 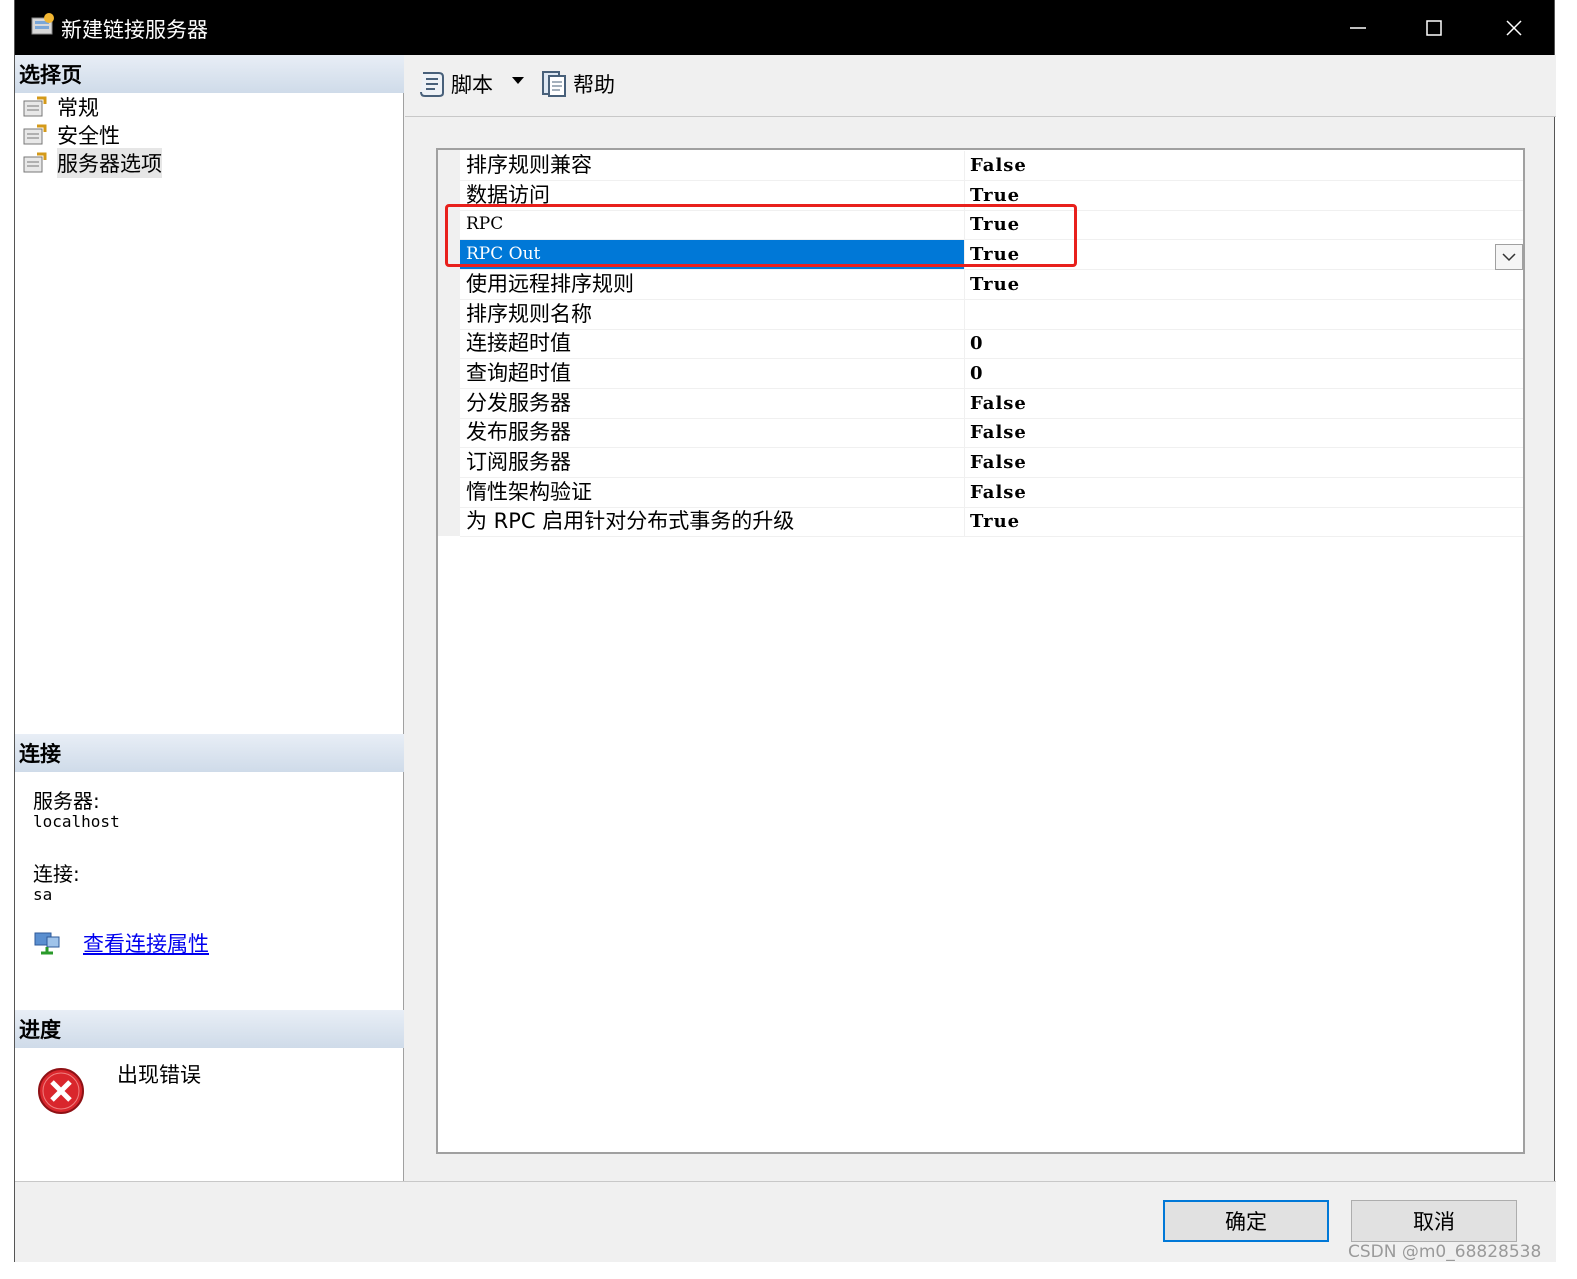 What do you see at coordinates (712, 433) in the screenshot?
I see `property-name: 发布服务器` at bounding box center [712, 433].